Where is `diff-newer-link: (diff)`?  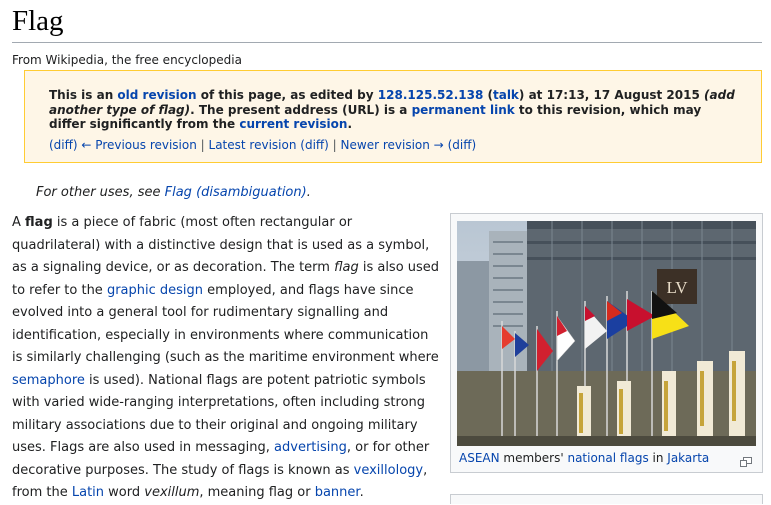 diff-newer-link: (diff) is located at coordinates (462, 145).